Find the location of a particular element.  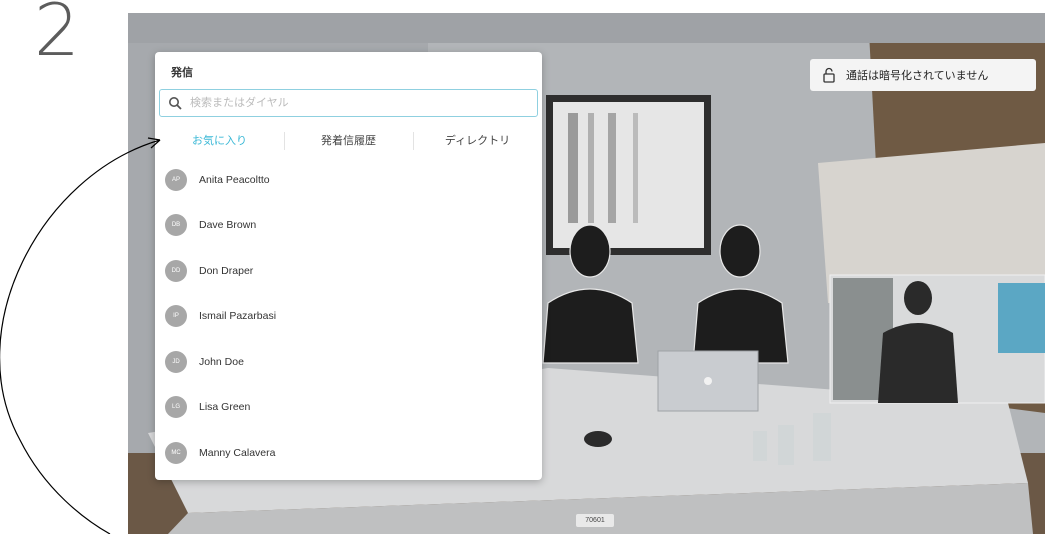

contact-item: JD John Doe is located at coordinates (348, 362).